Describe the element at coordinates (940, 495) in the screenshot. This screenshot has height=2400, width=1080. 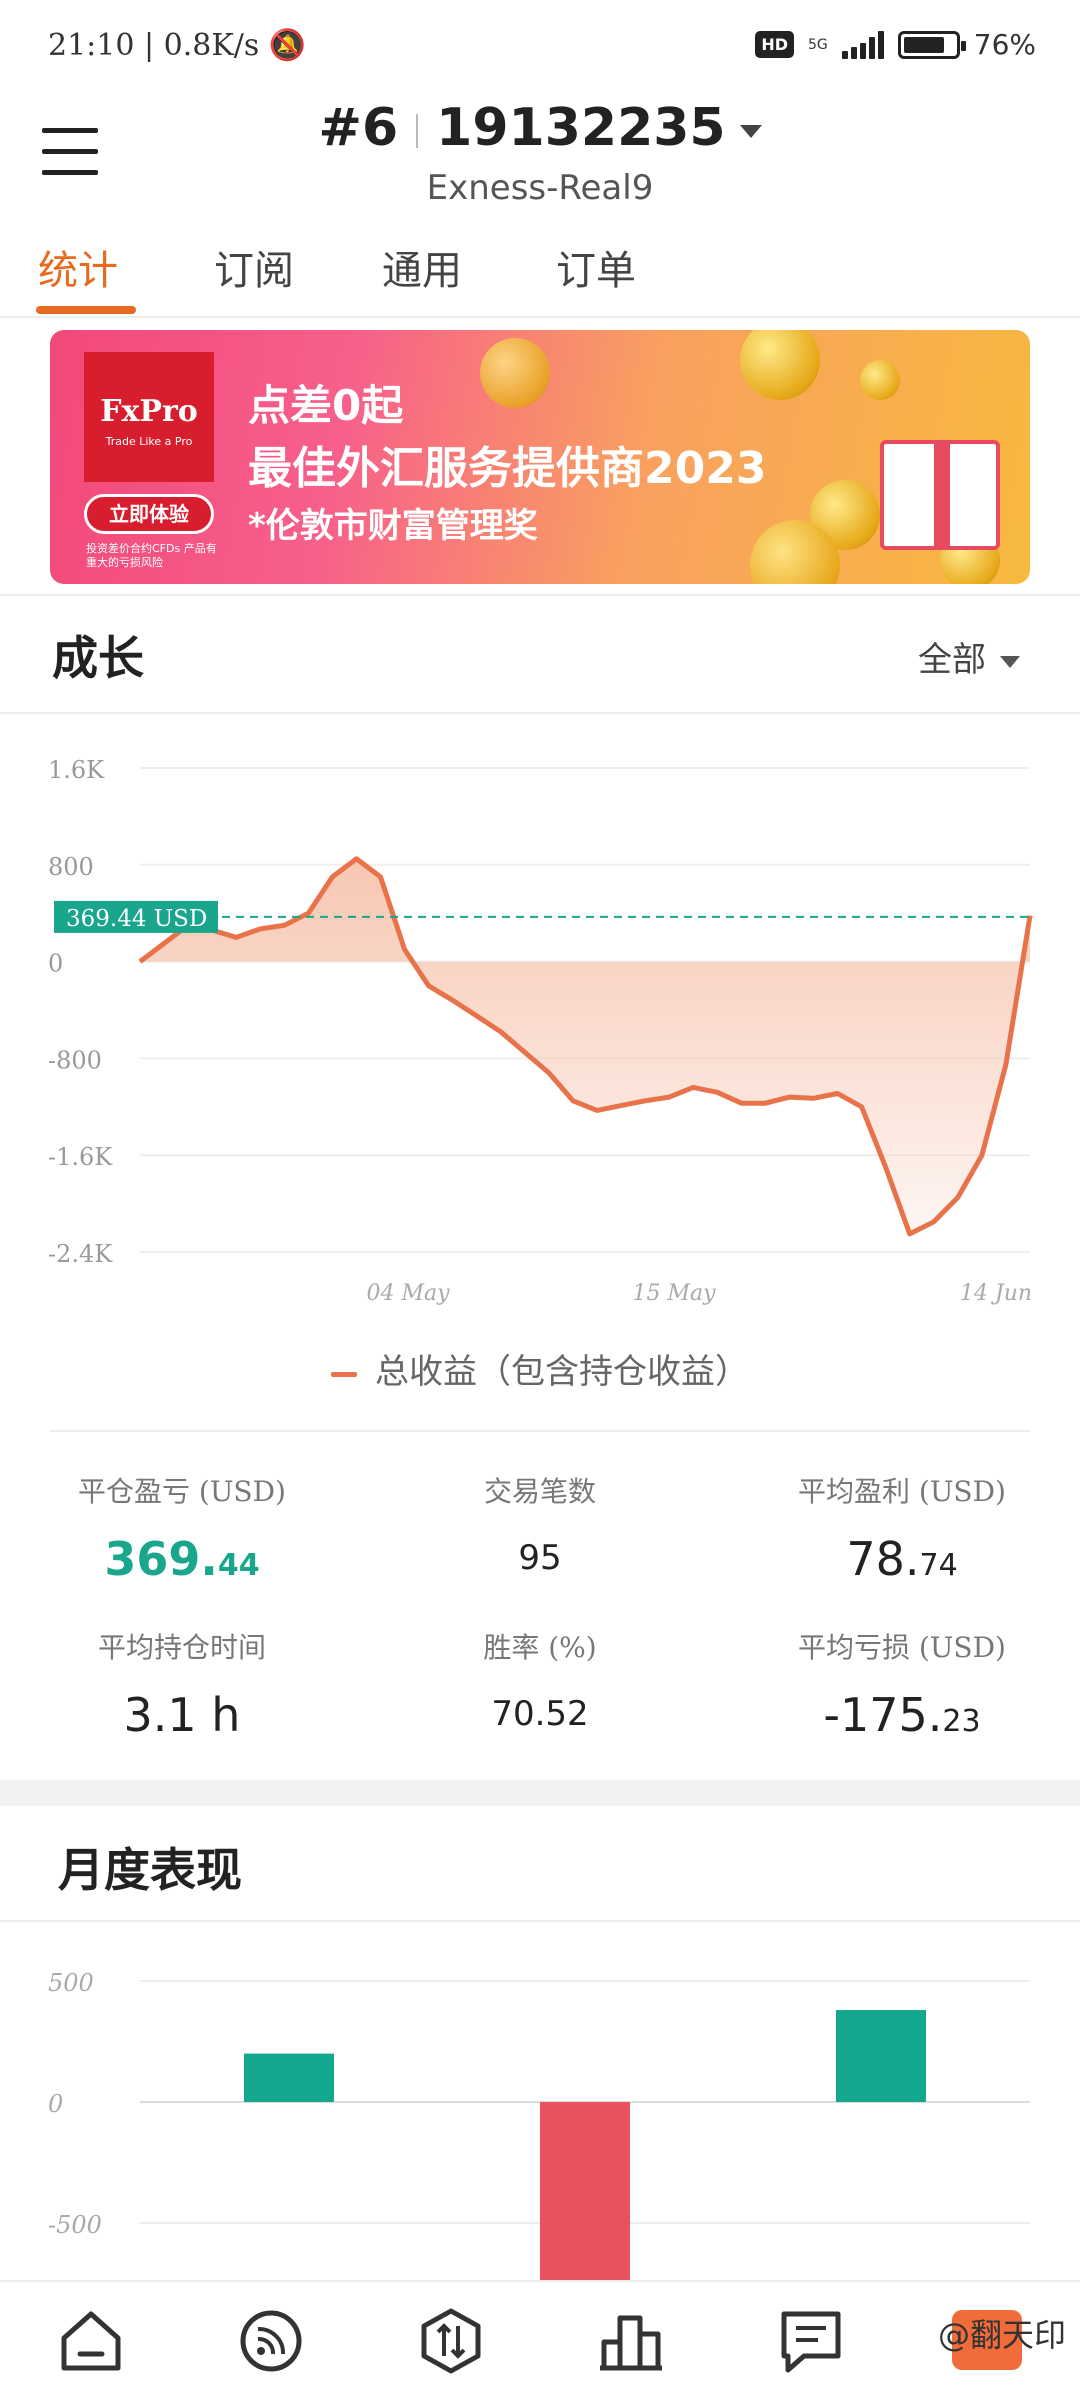
I see `gift-icon` at that location.